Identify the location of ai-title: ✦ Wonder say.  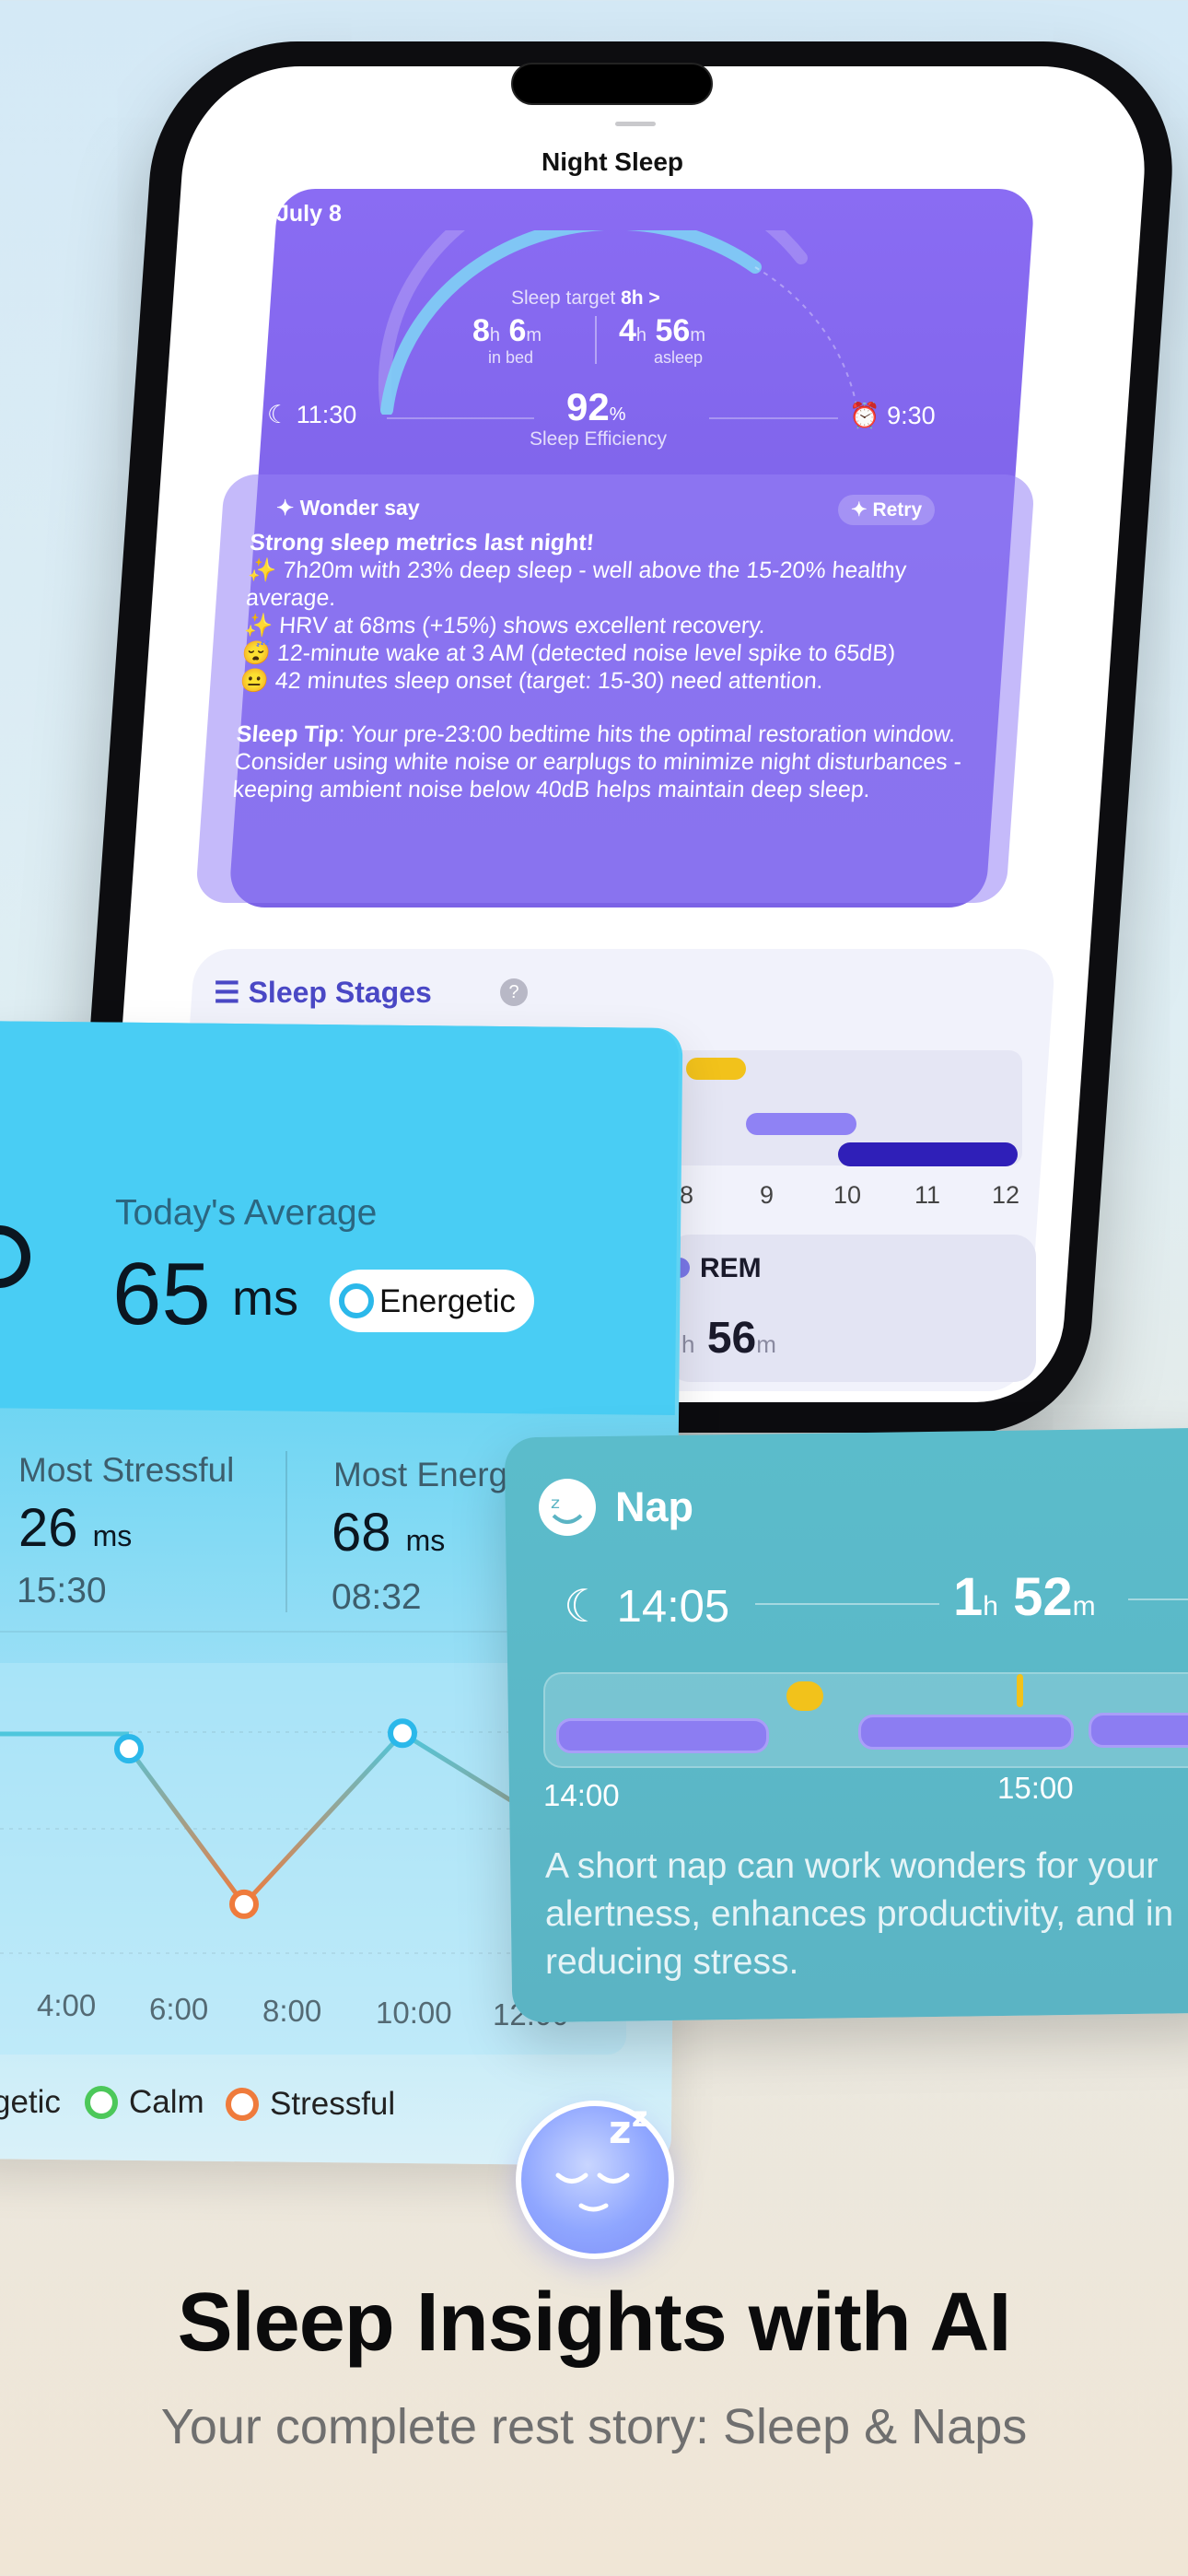
(348, 508).